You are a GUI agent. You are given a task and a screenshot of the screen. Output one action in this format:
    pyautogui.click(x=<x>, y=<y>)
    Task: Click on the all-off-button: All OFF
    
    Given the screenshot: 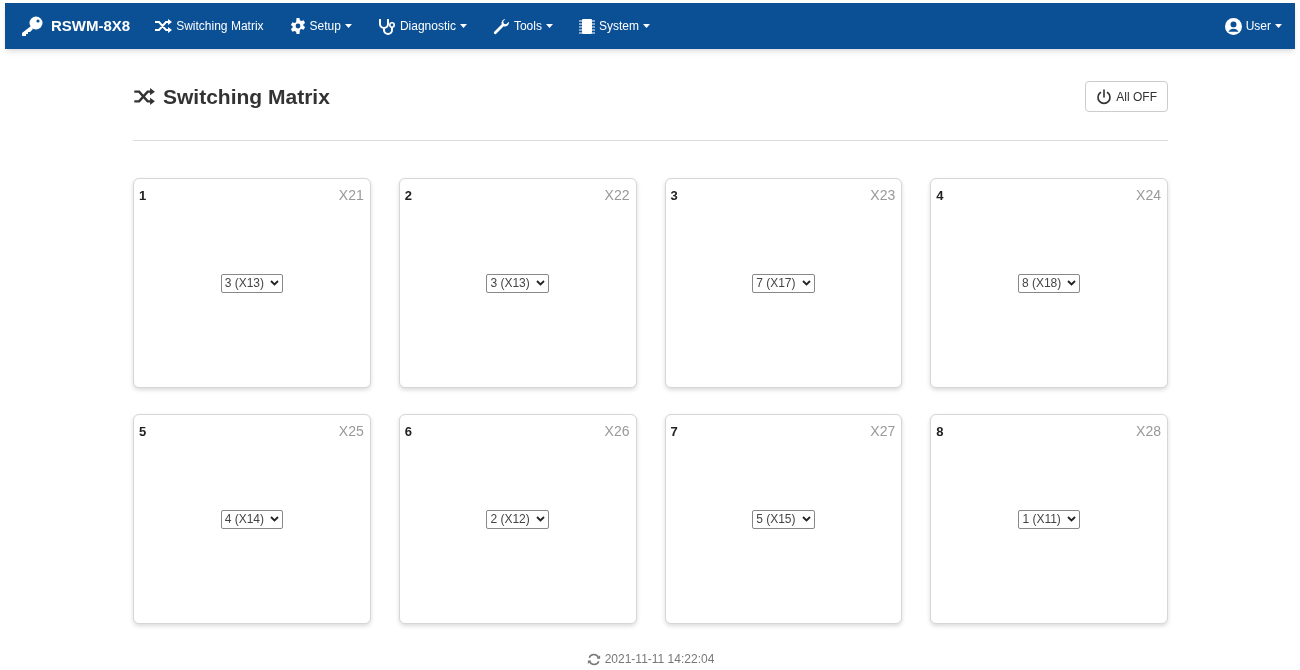 What is the action you would take?
    pyautogui.click(x=1126, y=96)
    